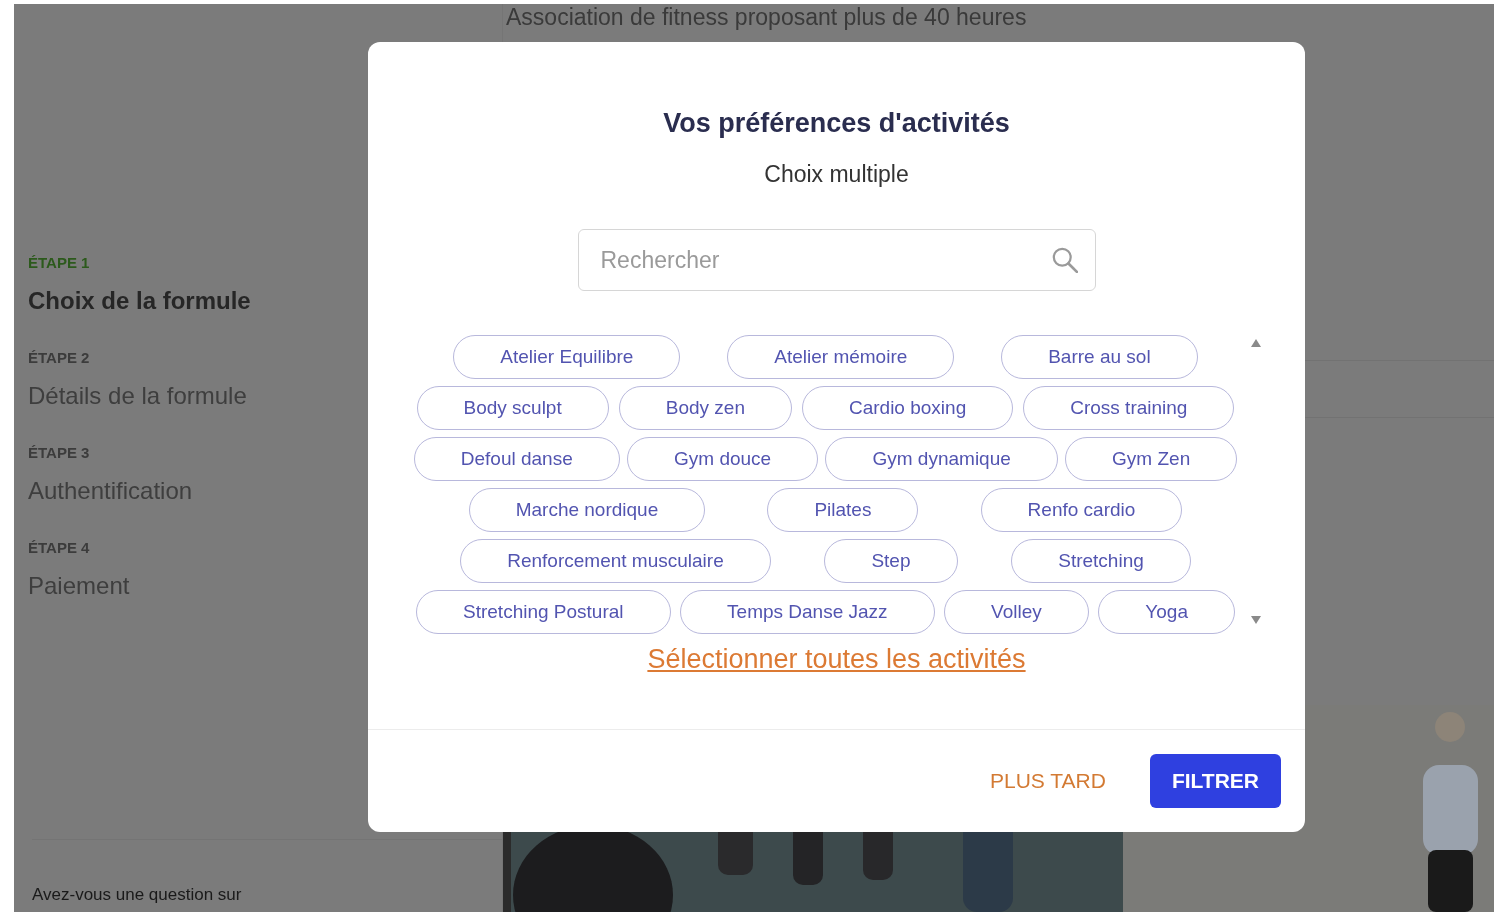  What do you see at coordinates (723, 459) in the screenshot?
I see `activity-chip: Gym douce` at bounding box center [723, 459].